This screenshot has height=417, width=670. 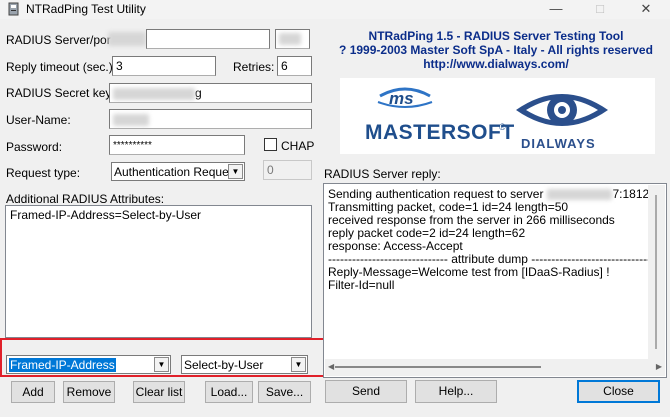 What do you see at coordinates (270, 144) in the screenshot?
I see `chap-checkbox` at bounding box center [270, 144].